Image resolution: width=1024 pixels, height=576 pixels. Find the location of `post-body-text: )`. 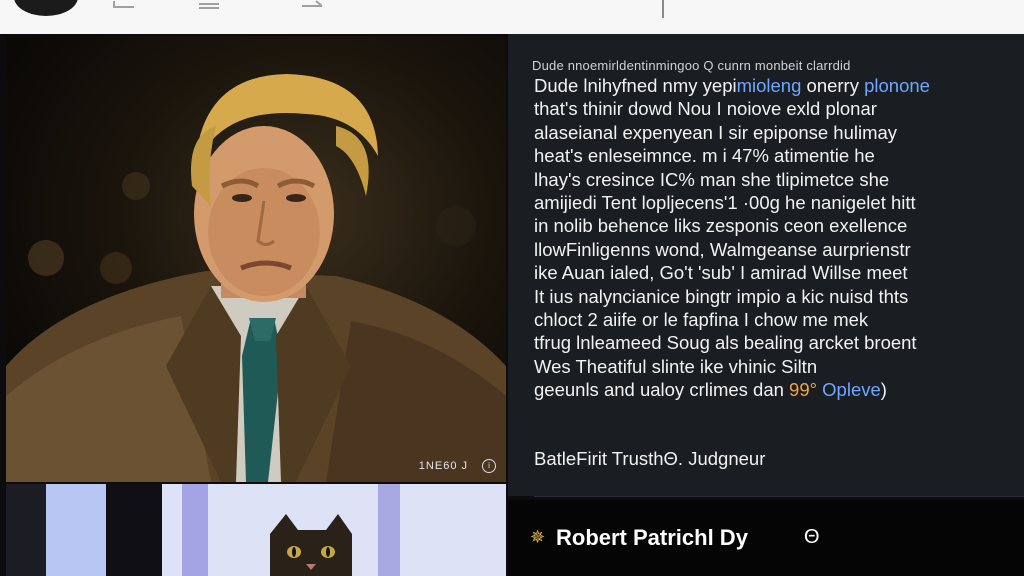

post-body-text: ) is located at coordinates (883, 390).